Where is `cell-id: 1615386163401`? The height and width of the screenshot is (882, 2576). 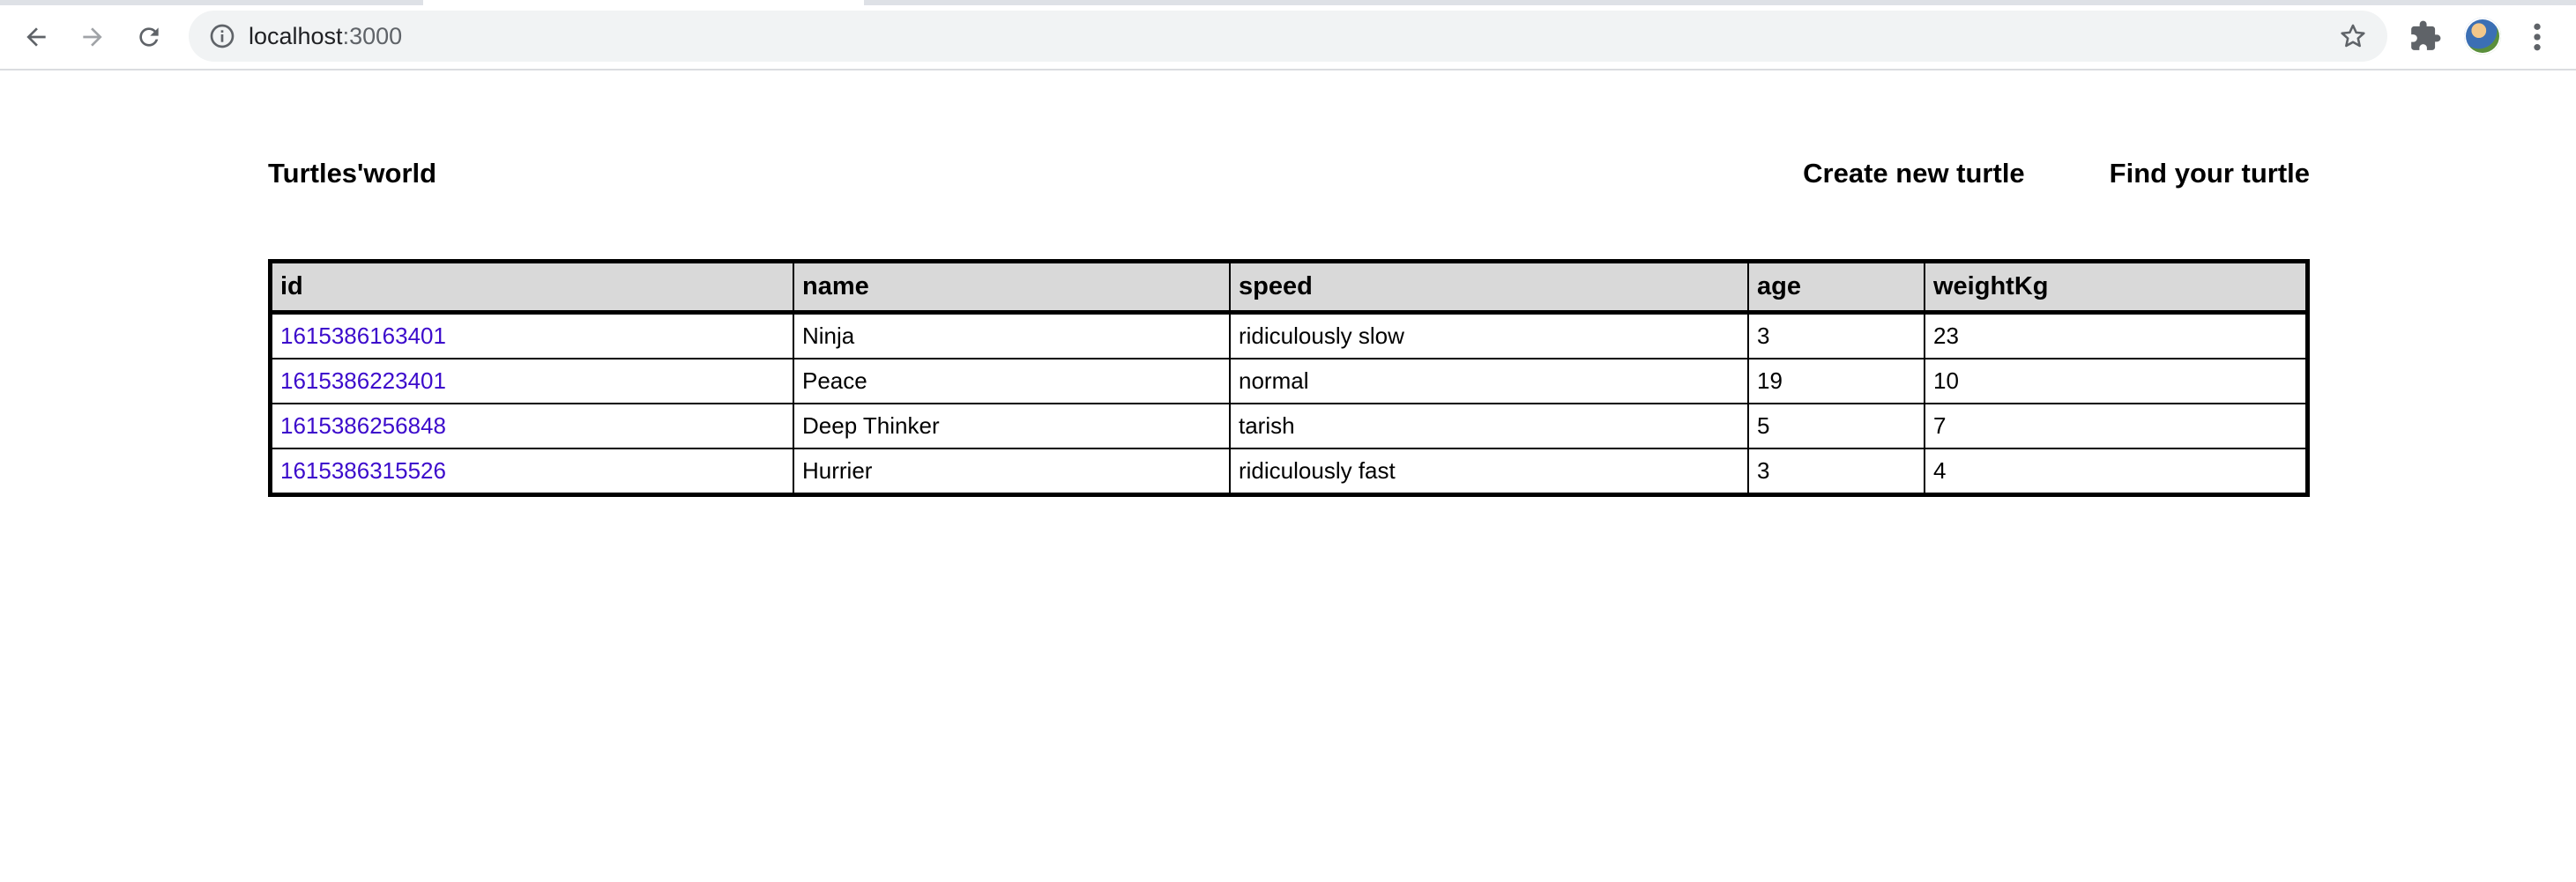 cell-id: 1615386163401 is located at coordinates (531, 335).